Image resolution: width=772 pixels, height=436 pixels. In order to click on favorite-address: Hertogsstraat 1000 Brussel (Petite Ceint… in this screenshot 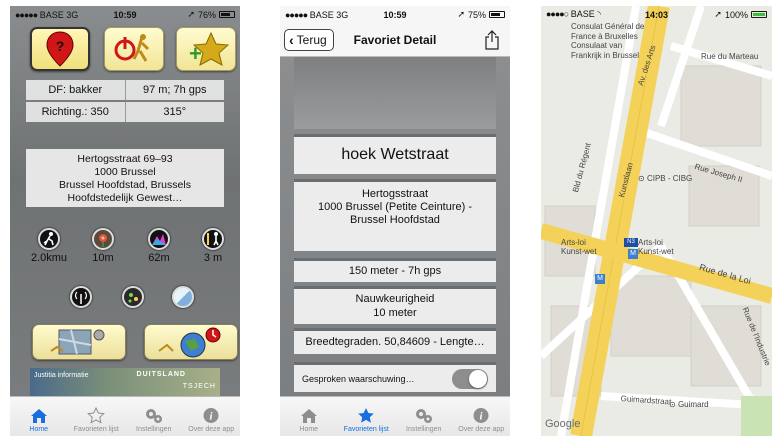, I will do `click(395, 215)`.